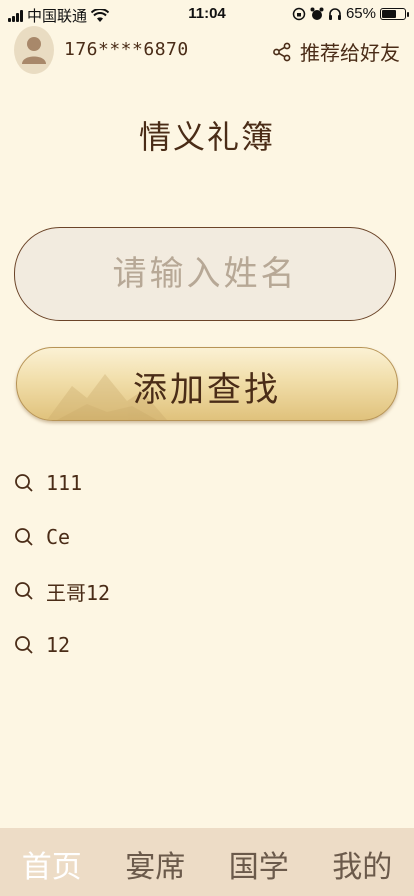 Image resolution: width=414 pixels, height=896 pixels. Describe the element at coordinates (204, 483) in the screenshot. I see `history-item: 111` at that location.